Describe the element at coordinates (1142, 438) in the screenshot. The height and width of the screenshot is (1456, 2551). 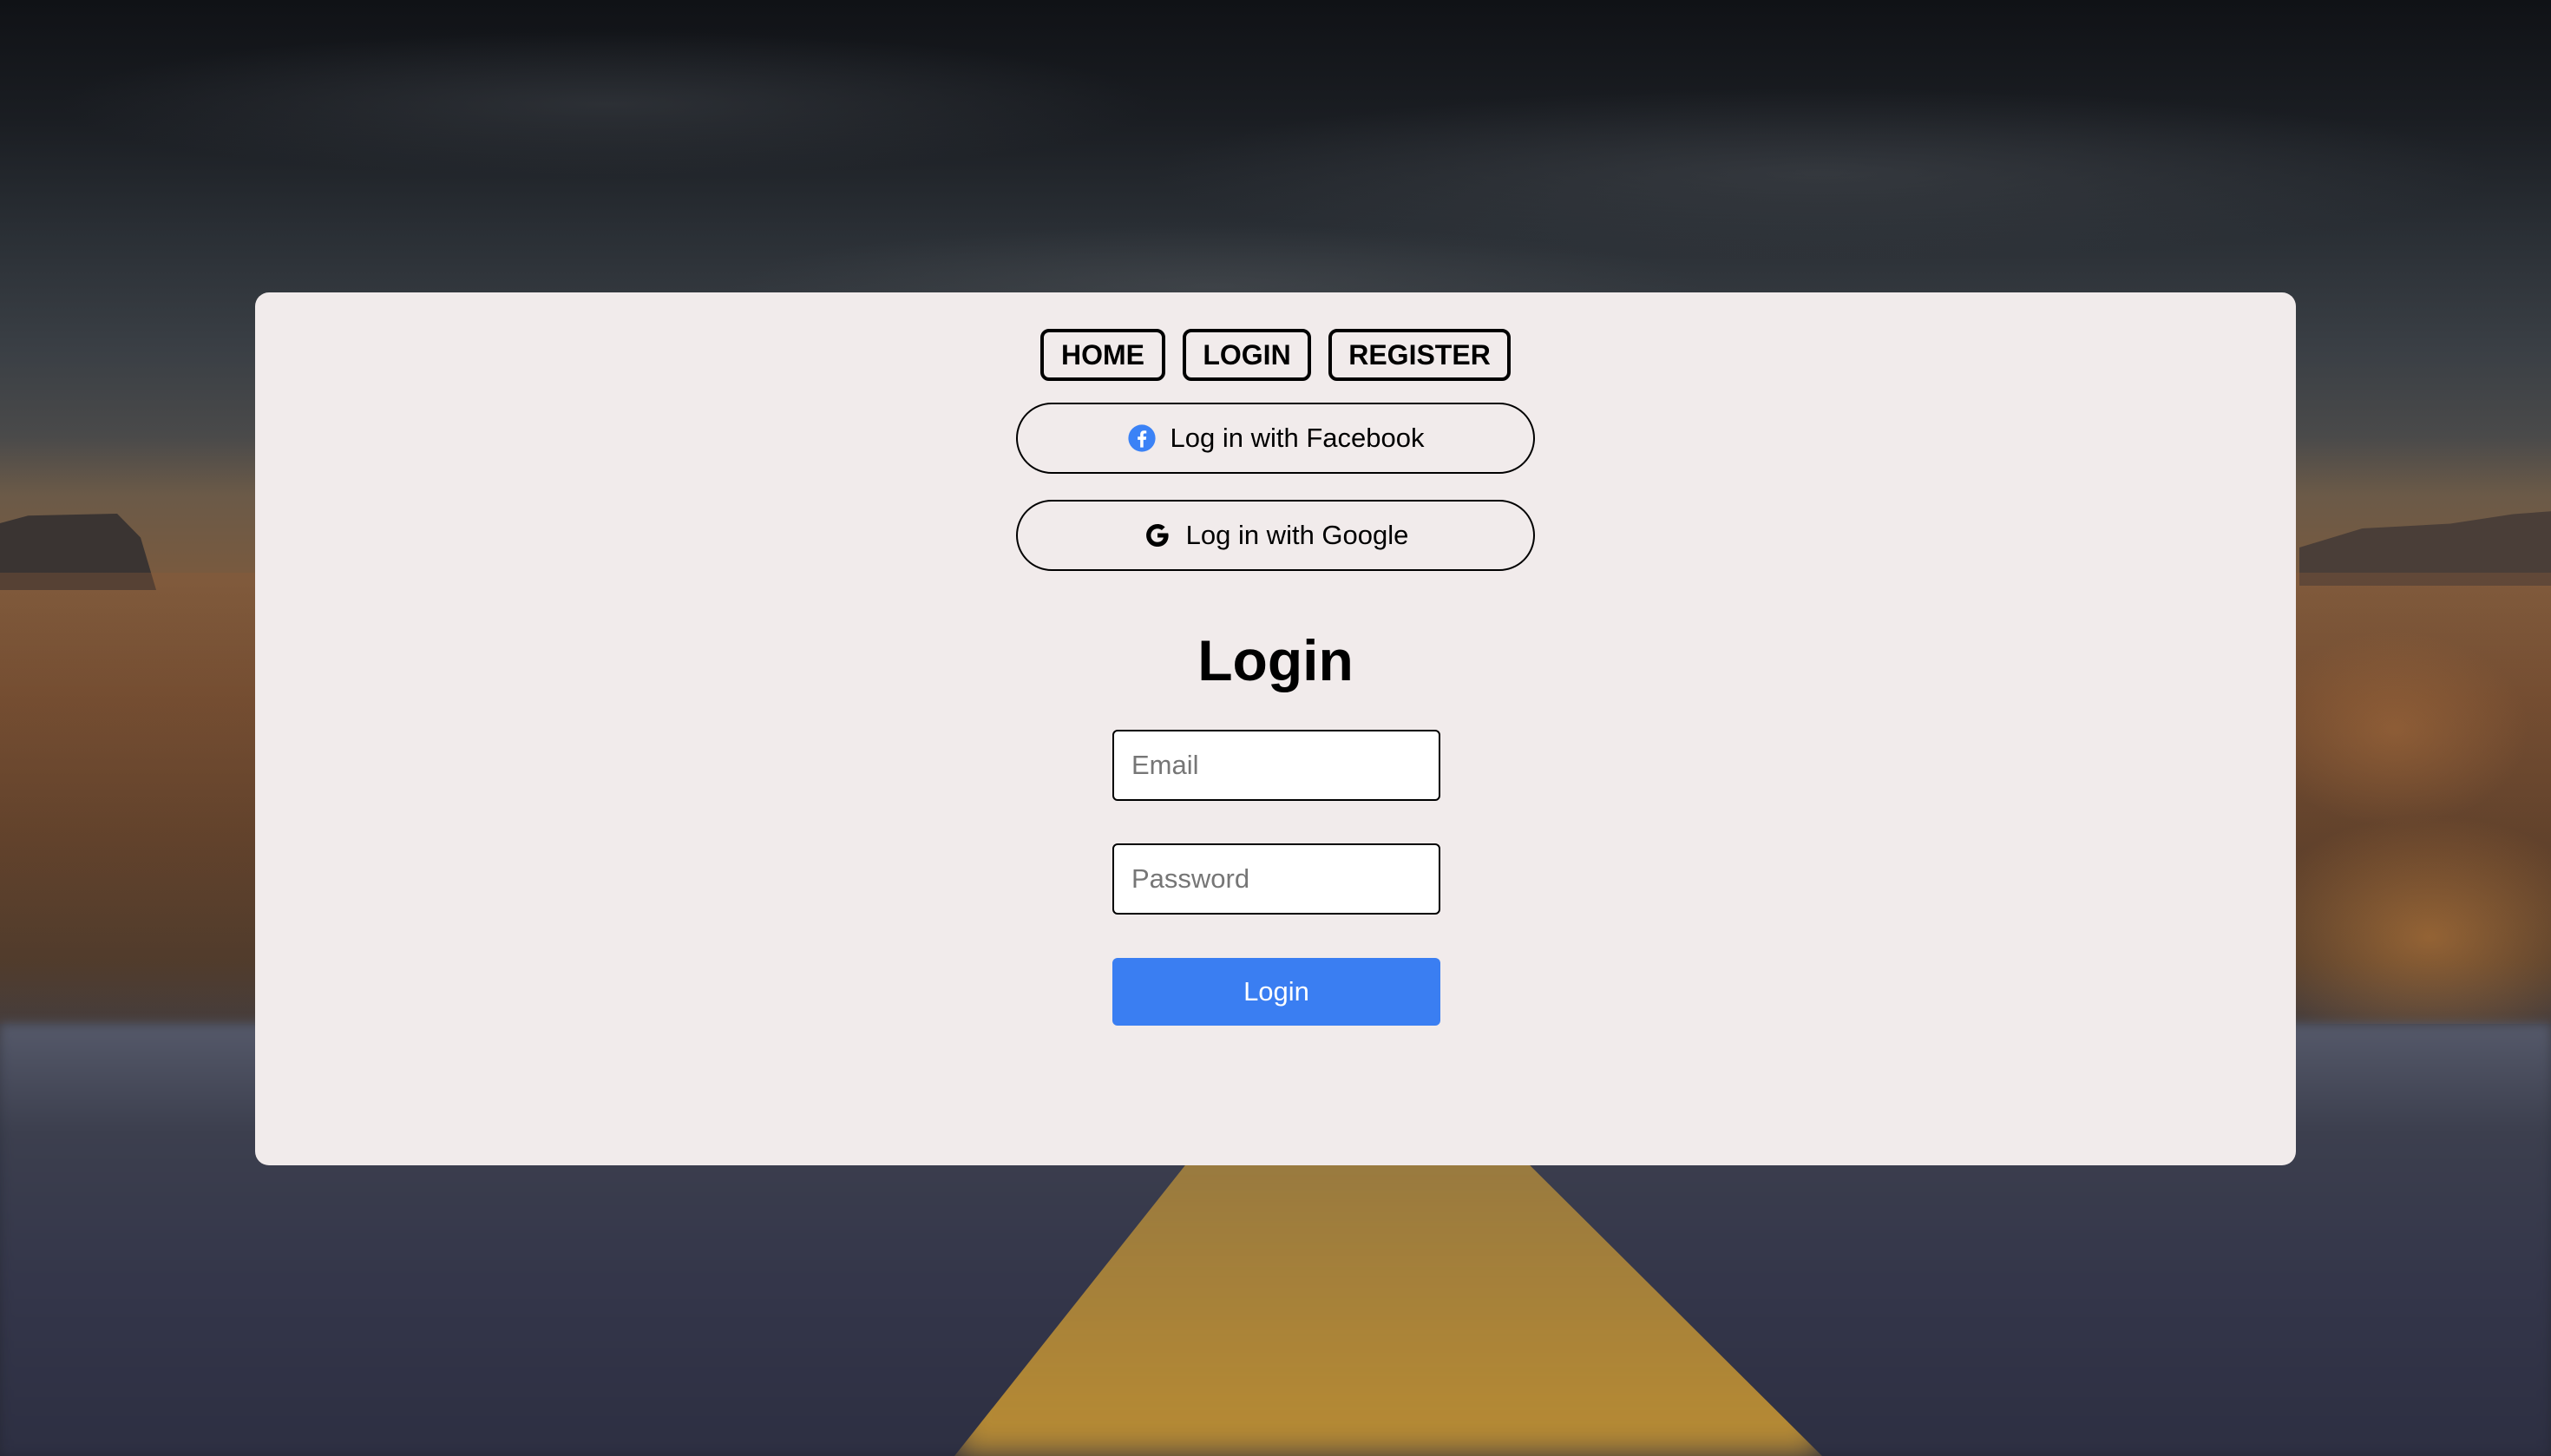
I see `facebook-icon` at that location.